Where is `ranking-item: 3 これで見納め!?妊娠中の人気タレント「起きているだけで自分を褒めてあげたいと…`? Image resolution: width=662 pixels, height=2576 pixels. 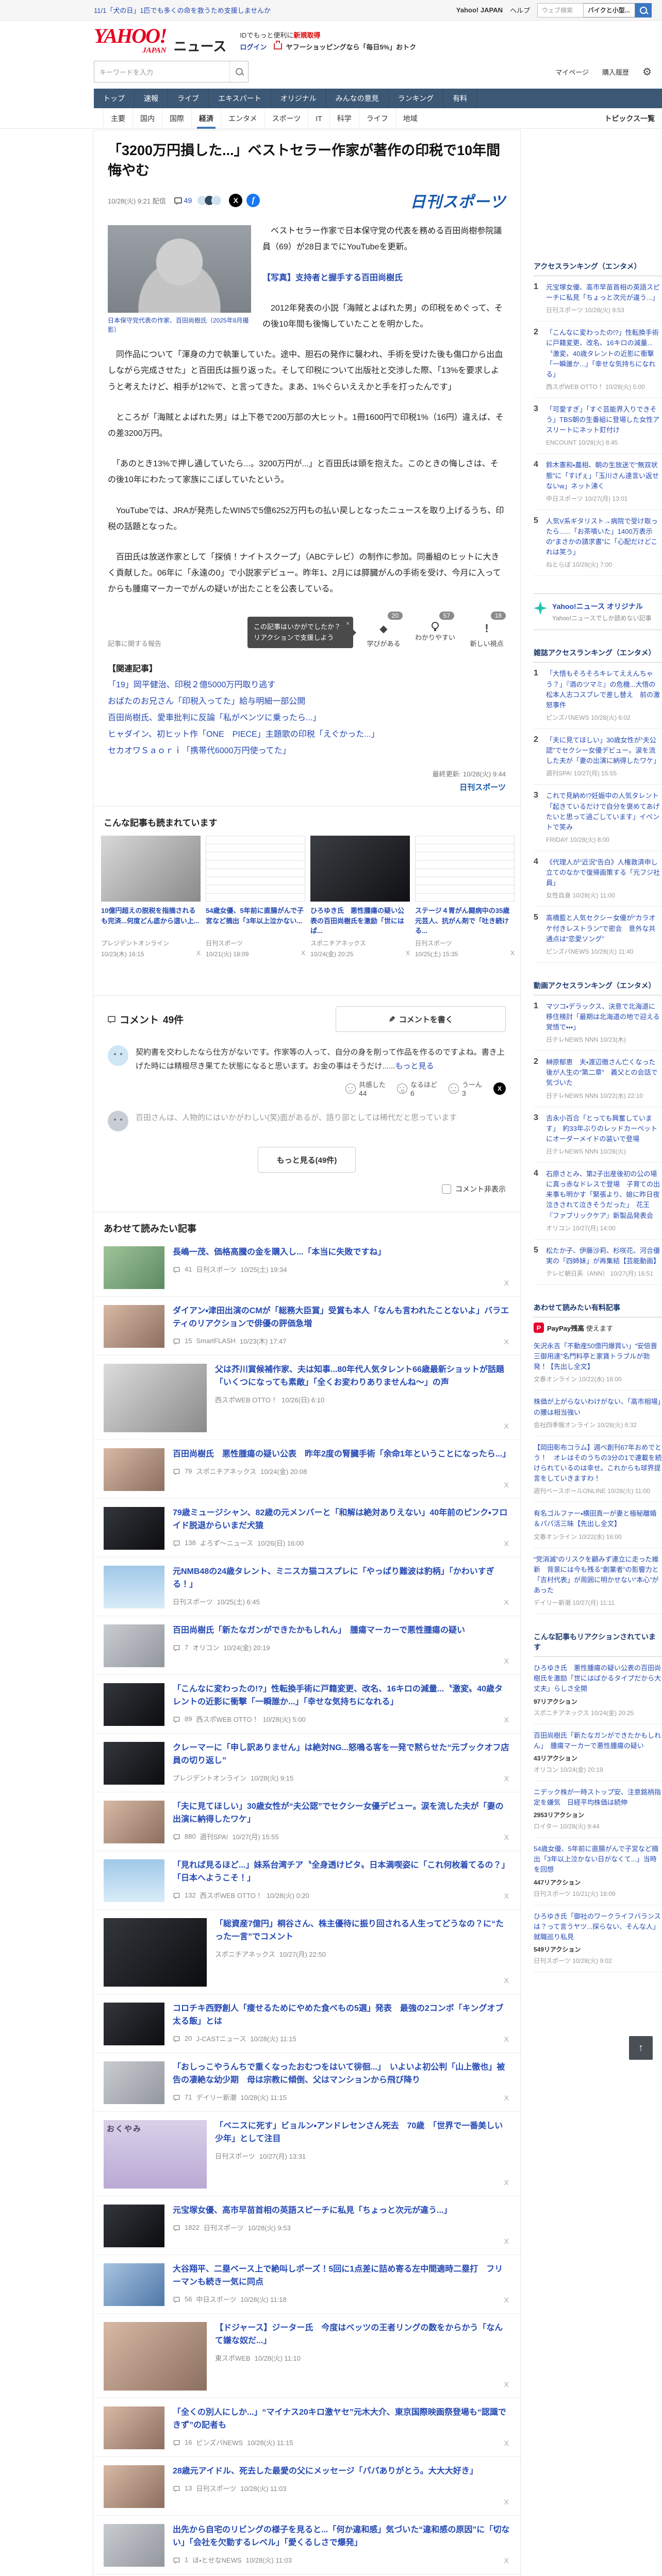
ranking-item: 3 これで見納め!?妊娠中の人気タレント「起きているだけで自分を褒めてあげたいと… is located at coordinates (598, 818).